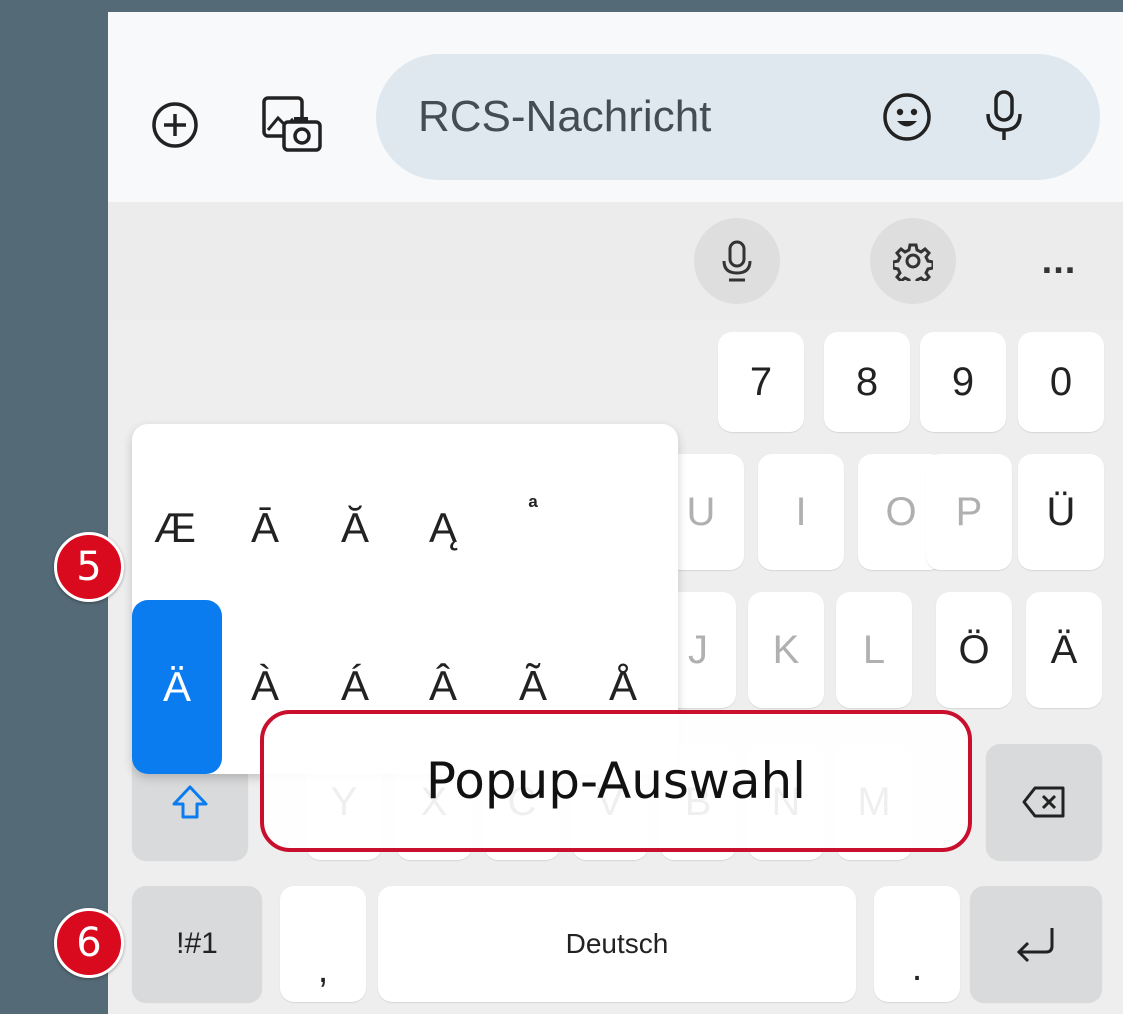 Image resolution: width=1123 pixels, height=1014 pixels. What do you see at coordinates (761, 382) in the screenshot?
I see `key-7: 7` at bounding box center [761, 382].